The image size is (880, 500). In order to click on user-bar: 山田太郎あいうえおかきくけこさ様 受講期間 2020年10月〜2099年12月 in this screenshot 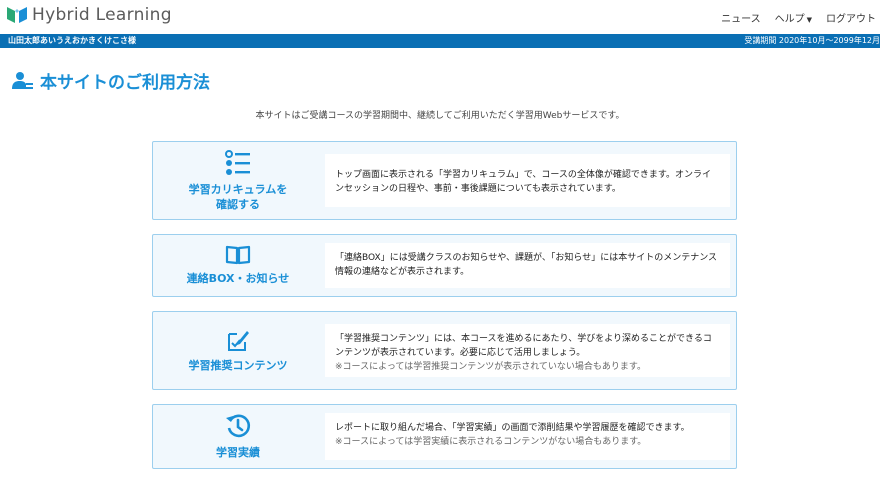, I will do `click(440, 41)`.